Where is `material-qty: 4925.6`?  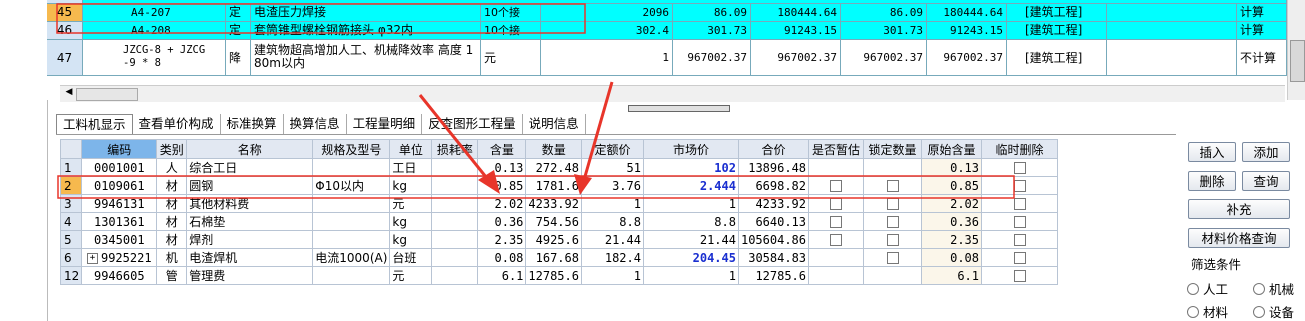 material-qty: 4925.6 is located at coordinates (553, 239).